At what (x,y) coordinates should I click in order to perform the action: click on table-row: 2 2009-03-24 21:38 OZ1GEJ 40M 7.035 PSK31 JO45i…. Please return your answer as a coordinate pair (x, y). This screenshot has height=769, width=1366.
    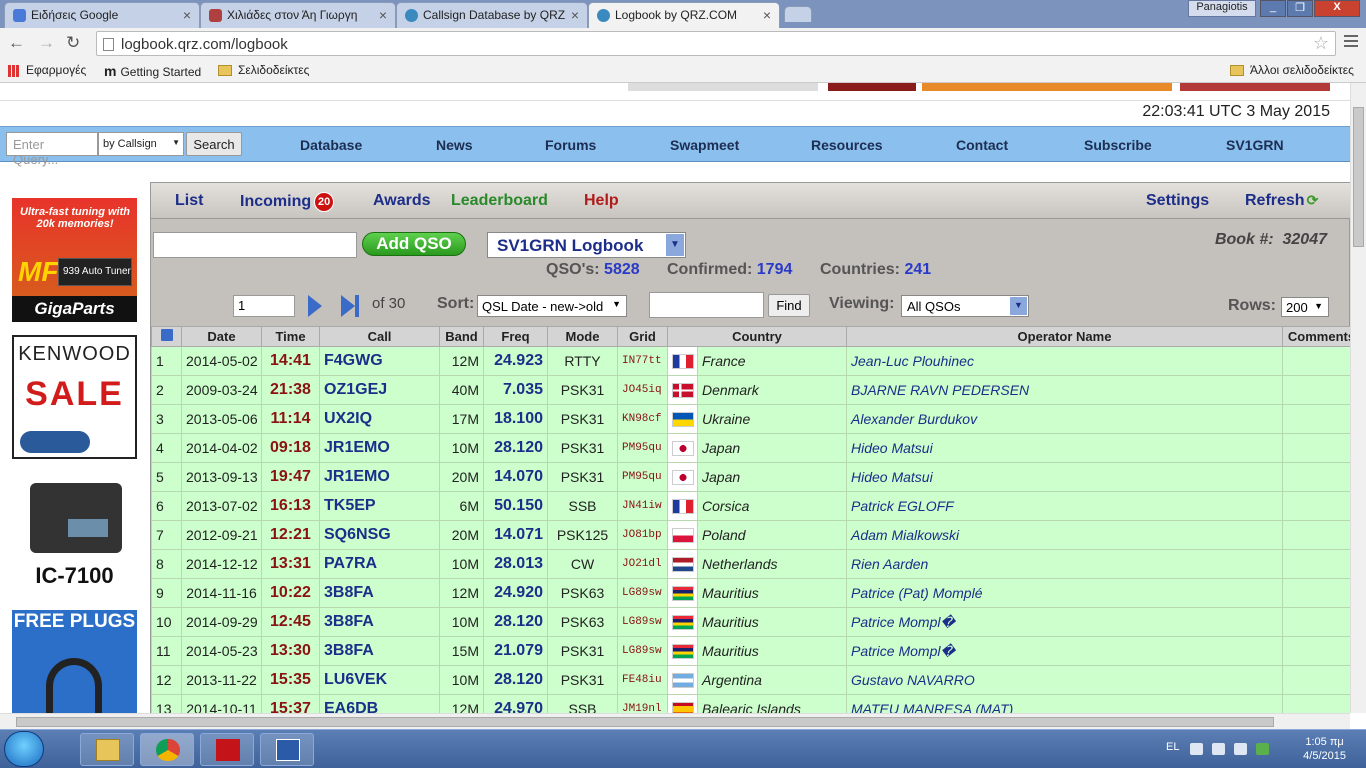
    Looking at the image, I should click on (750, 390).